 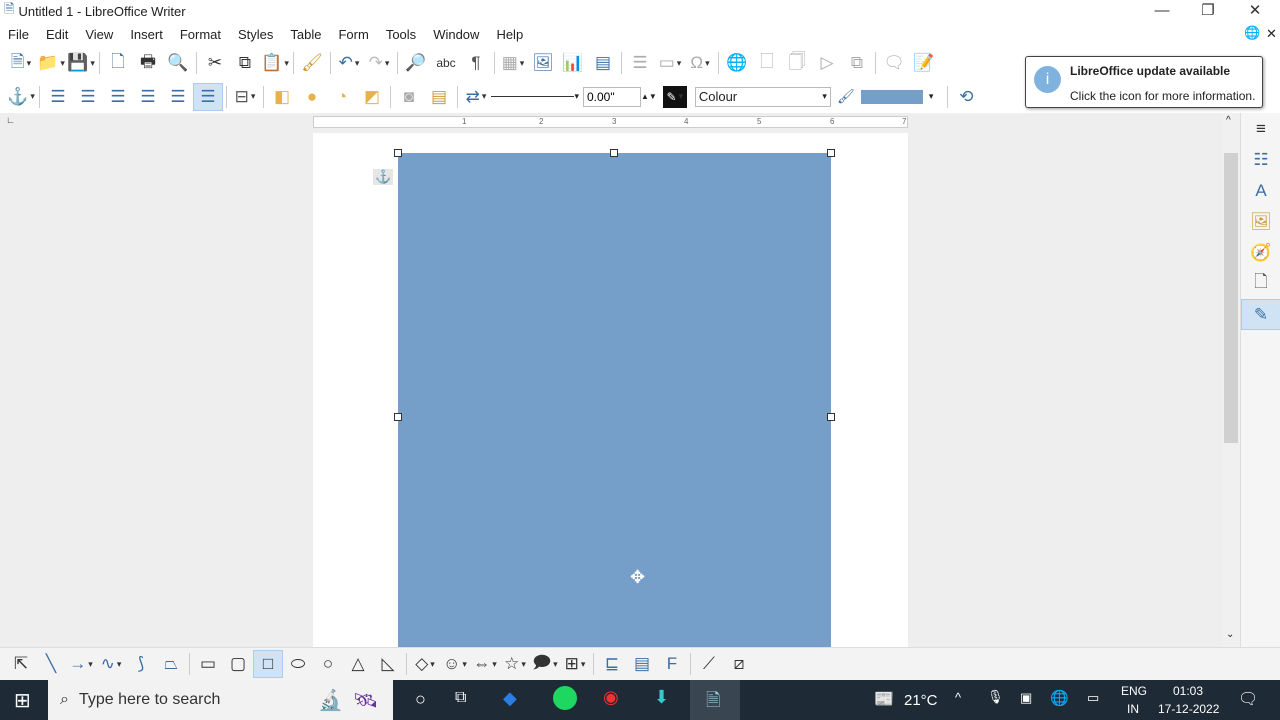 I want to click on align-objects-icon: ⊟, so click(x=245, y=97).